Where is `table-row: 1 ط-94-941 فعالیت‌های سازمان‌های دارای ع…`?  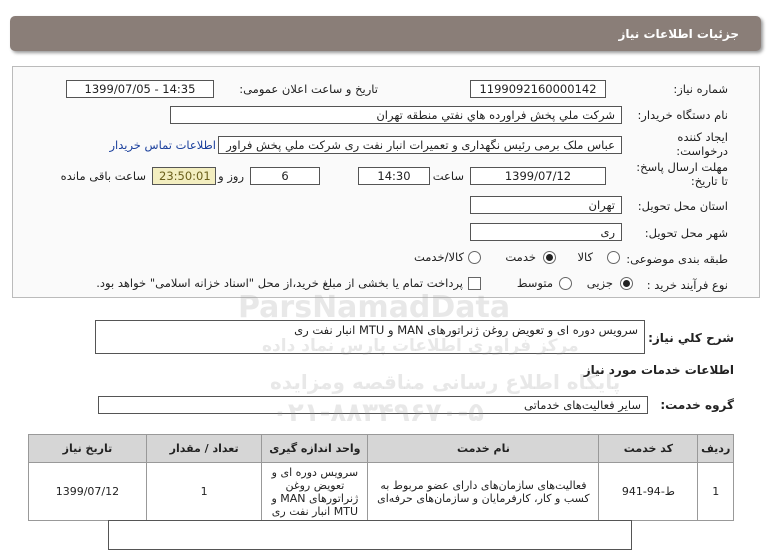 table-row: 1 ط-94-941 فعالیت‌های سازمان‌های دارای ع… is located at coordinates (381, 491).